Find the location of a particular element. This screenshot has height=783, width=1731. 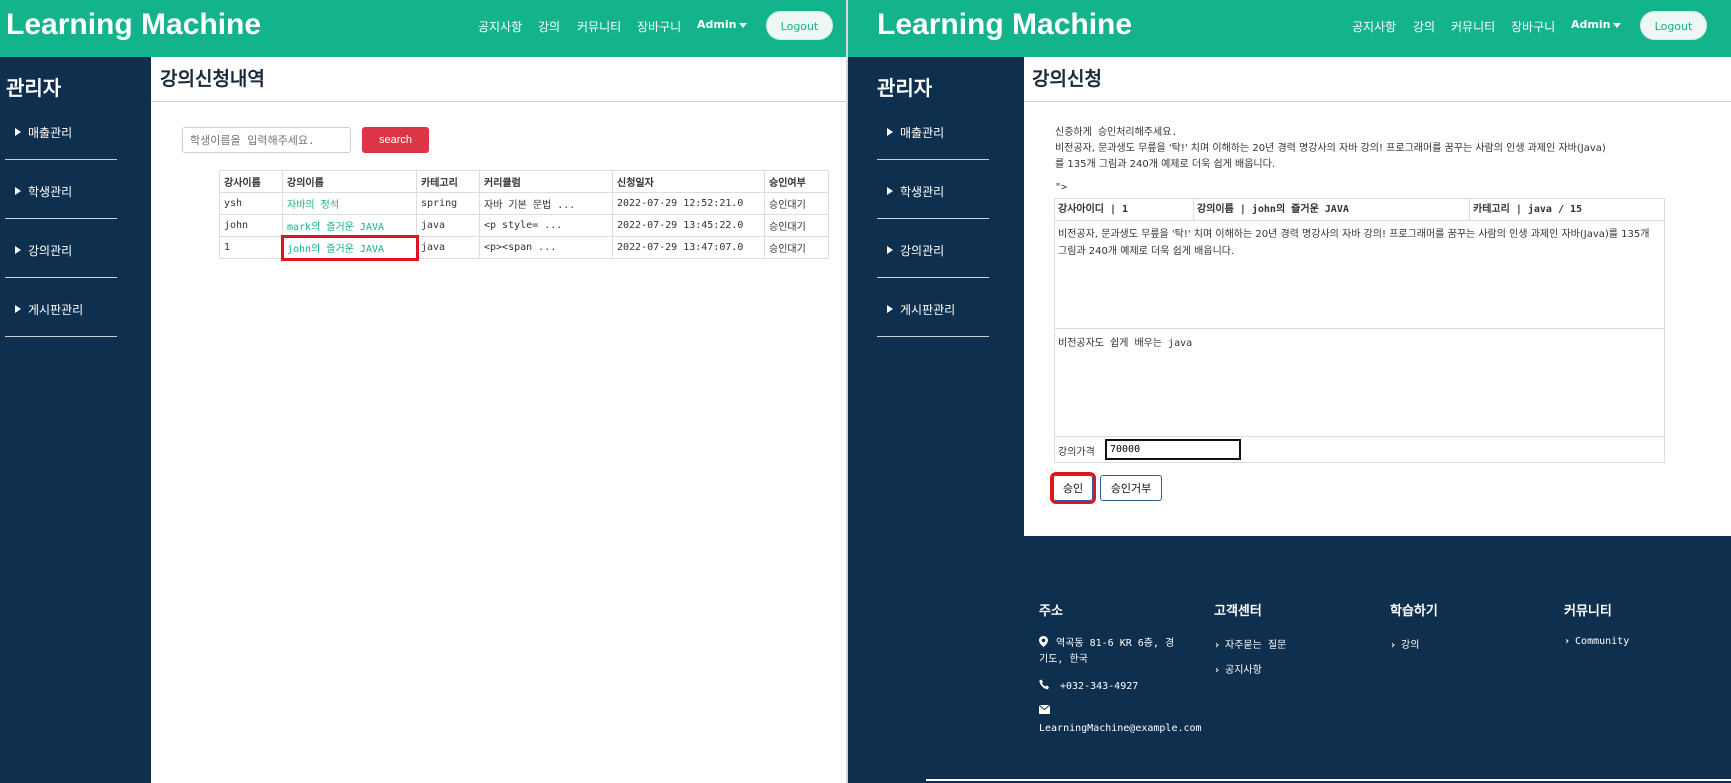

student-search-input is located at coordinates (266, 140).